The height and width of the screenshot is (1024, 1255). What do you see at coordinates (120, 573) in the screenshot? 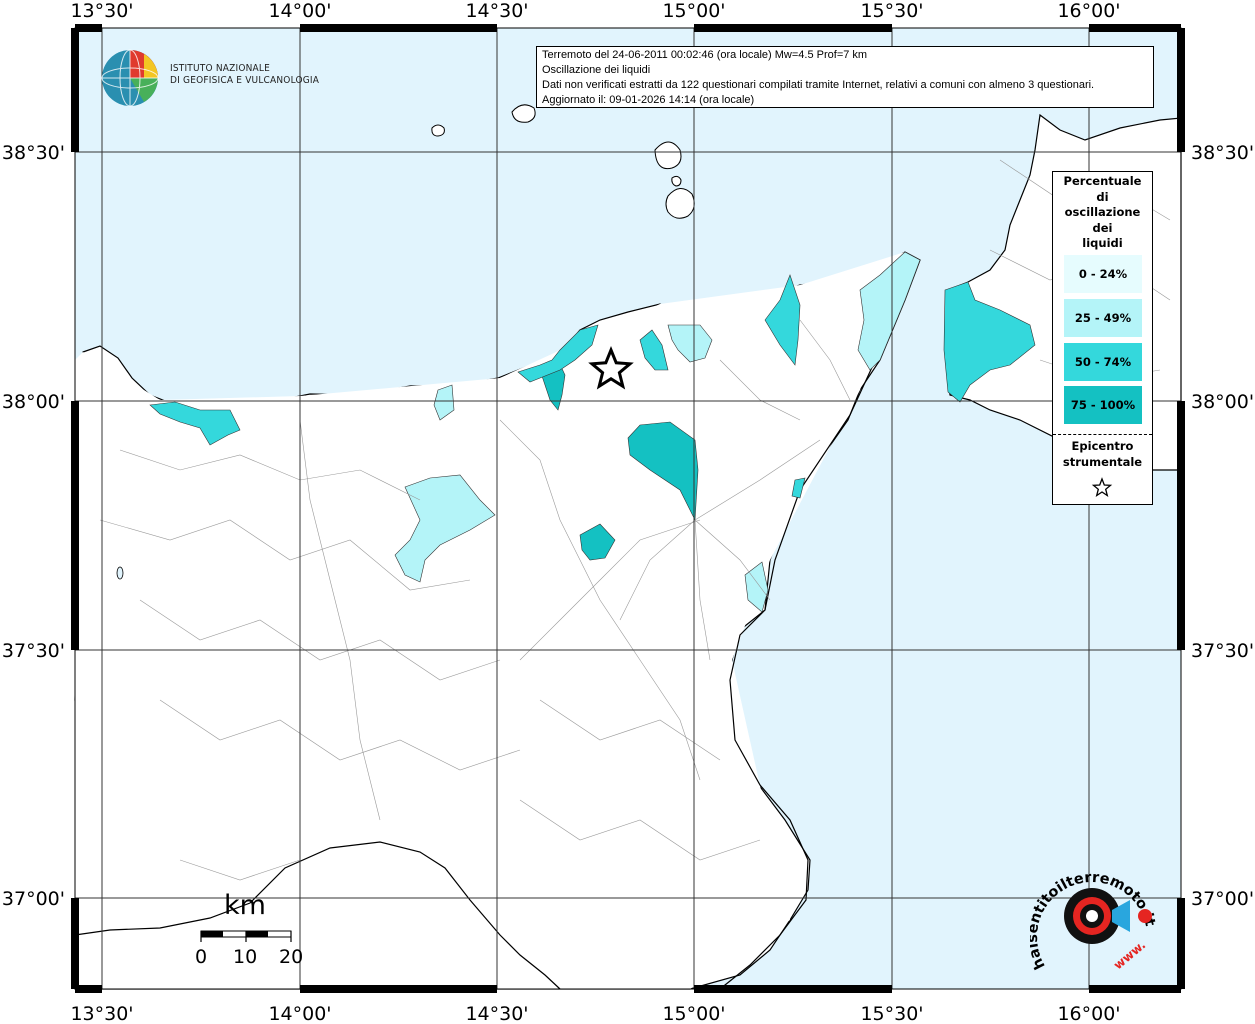
I see `lake` at bounding box center [120, 573].